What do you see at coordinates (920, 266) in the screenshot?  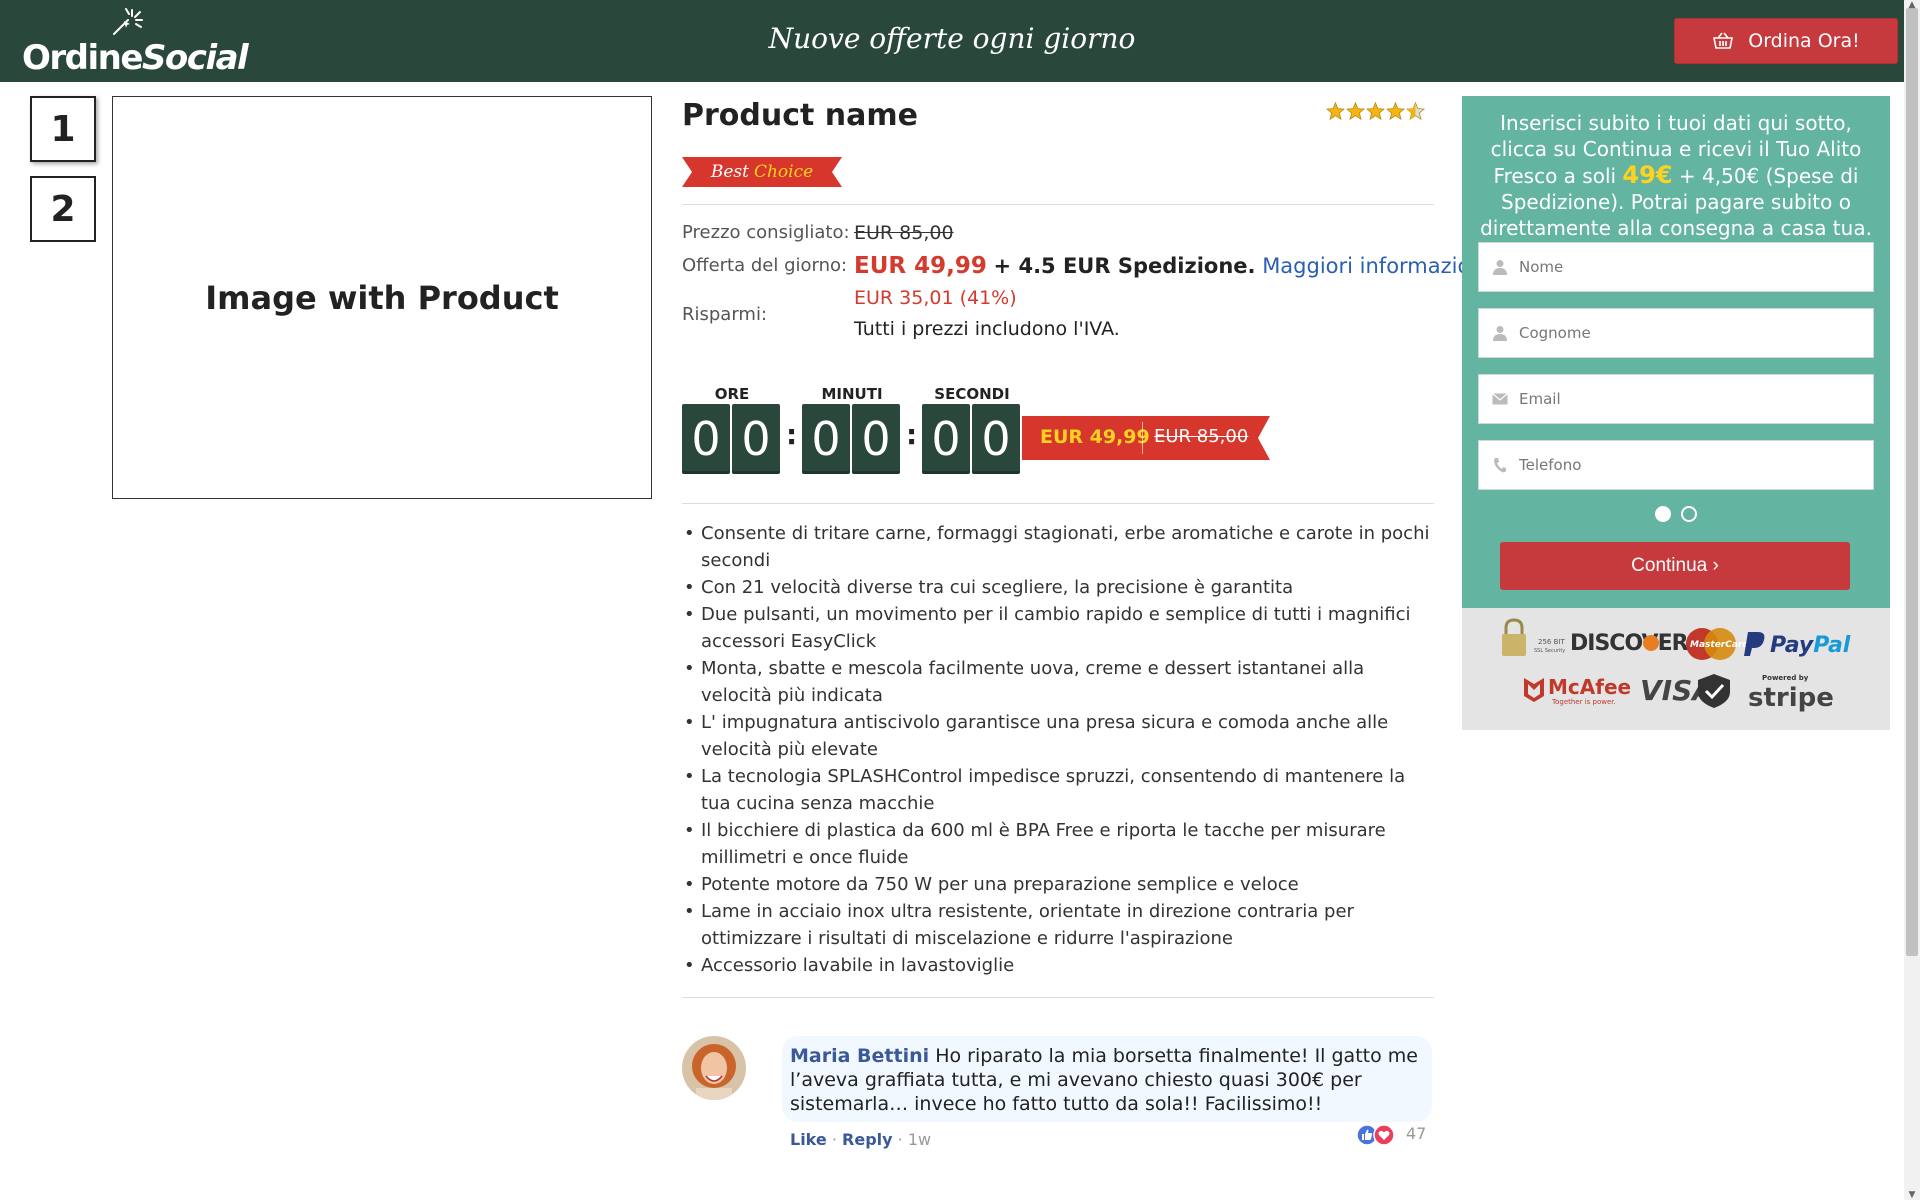 I see `offer-price: EUR 49,99` at bounding box center [920, 266].